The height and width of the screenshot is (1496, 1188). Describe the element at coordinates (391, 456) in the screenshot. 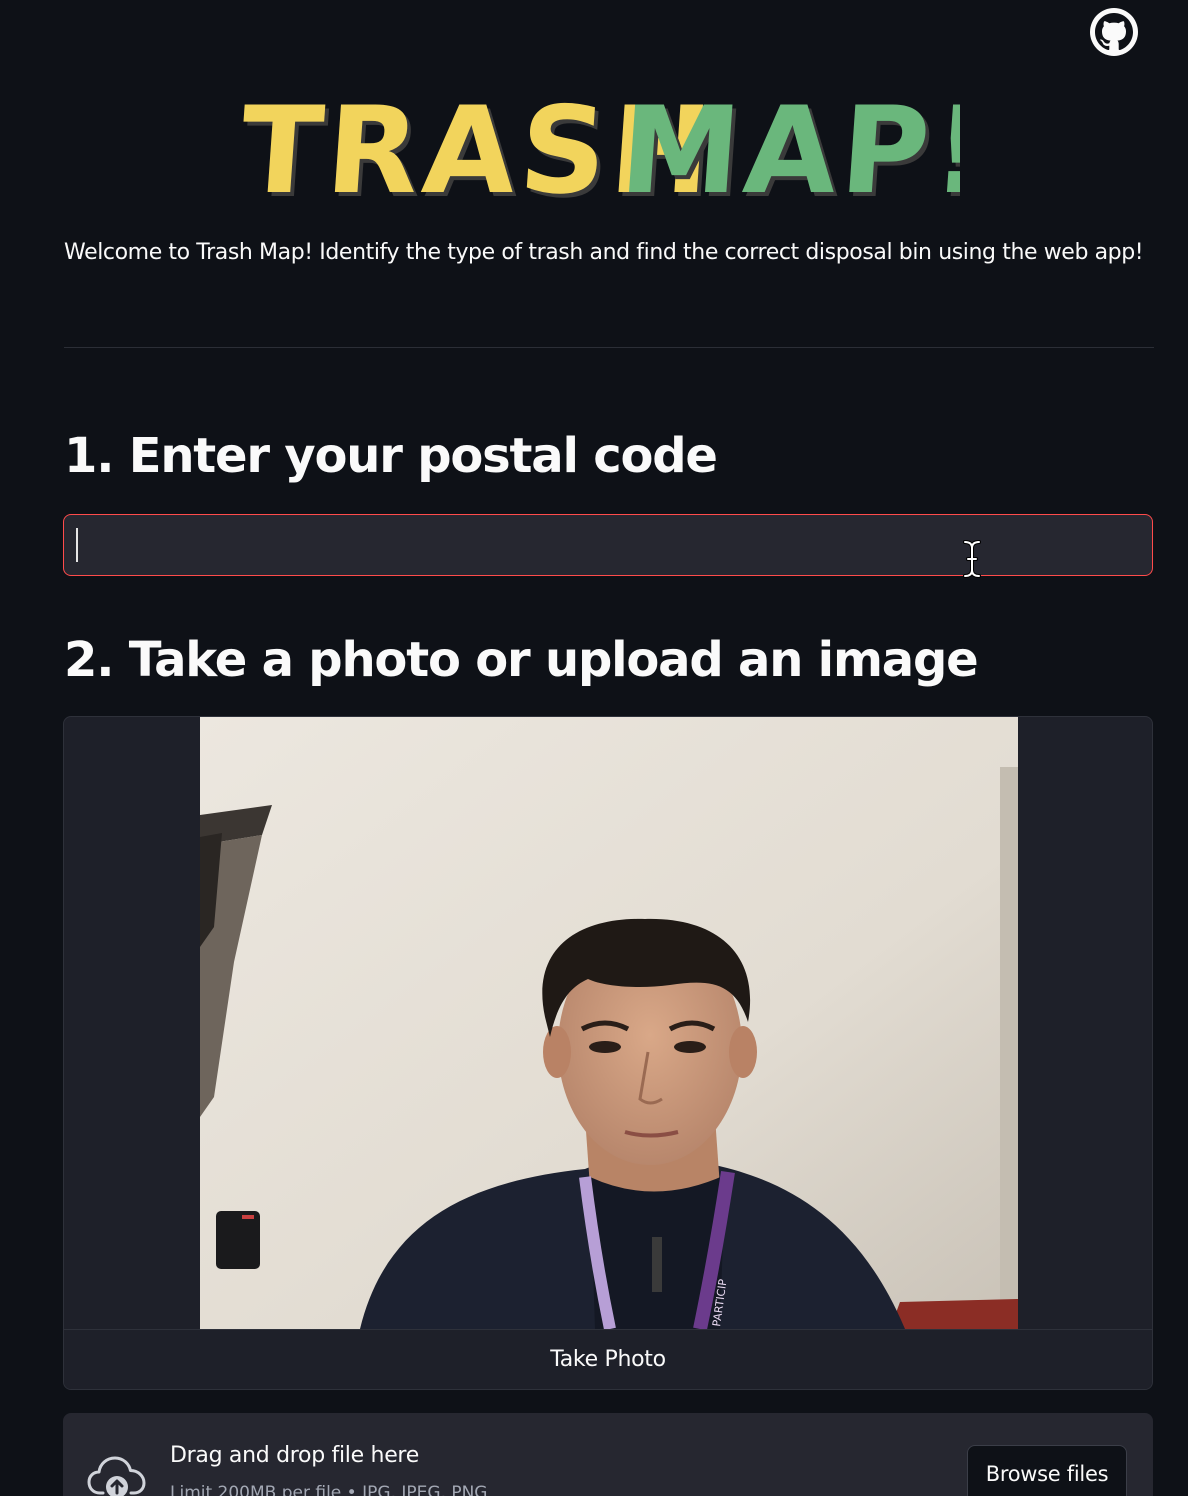

I see `postal-code-heading: 1. Enter your postal code` at that location.